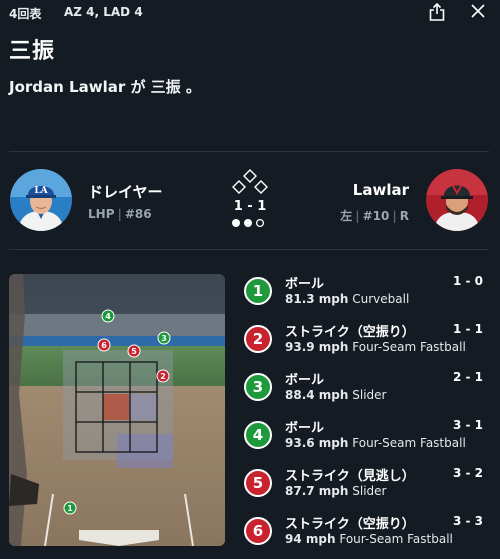 The width and height of the screenshot is (500, 559). Describe the element at coordinates (258, 387) in the screenshot. I see `pitch-number-badge: 3` at that location.